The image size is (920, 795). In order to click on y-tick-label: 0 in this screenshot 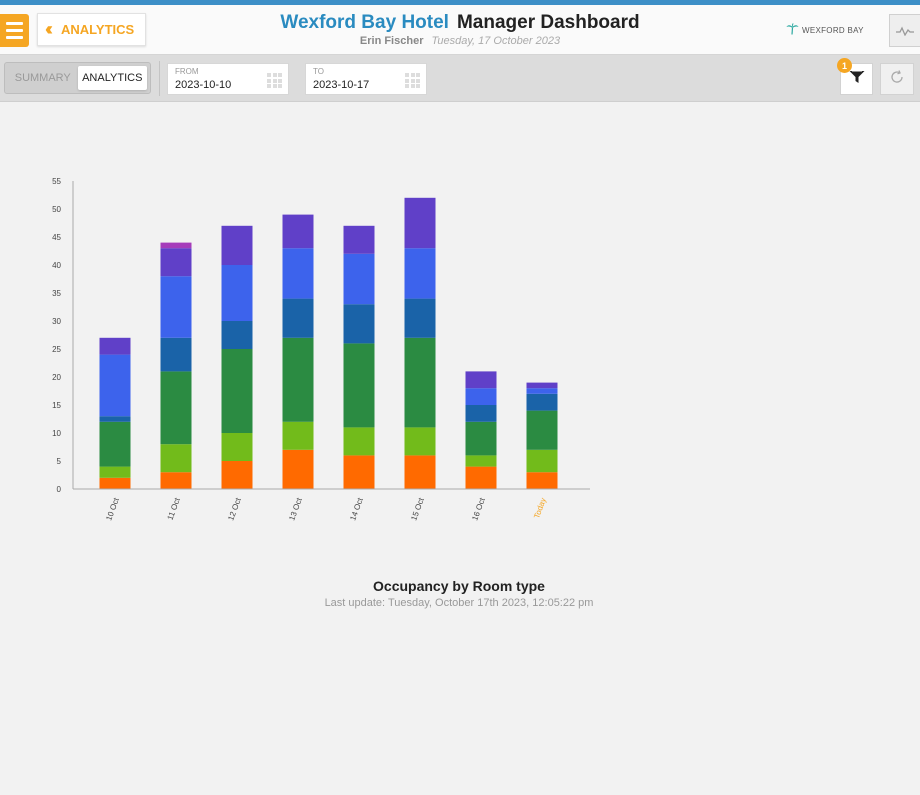, I will do `click(59, 489)`.